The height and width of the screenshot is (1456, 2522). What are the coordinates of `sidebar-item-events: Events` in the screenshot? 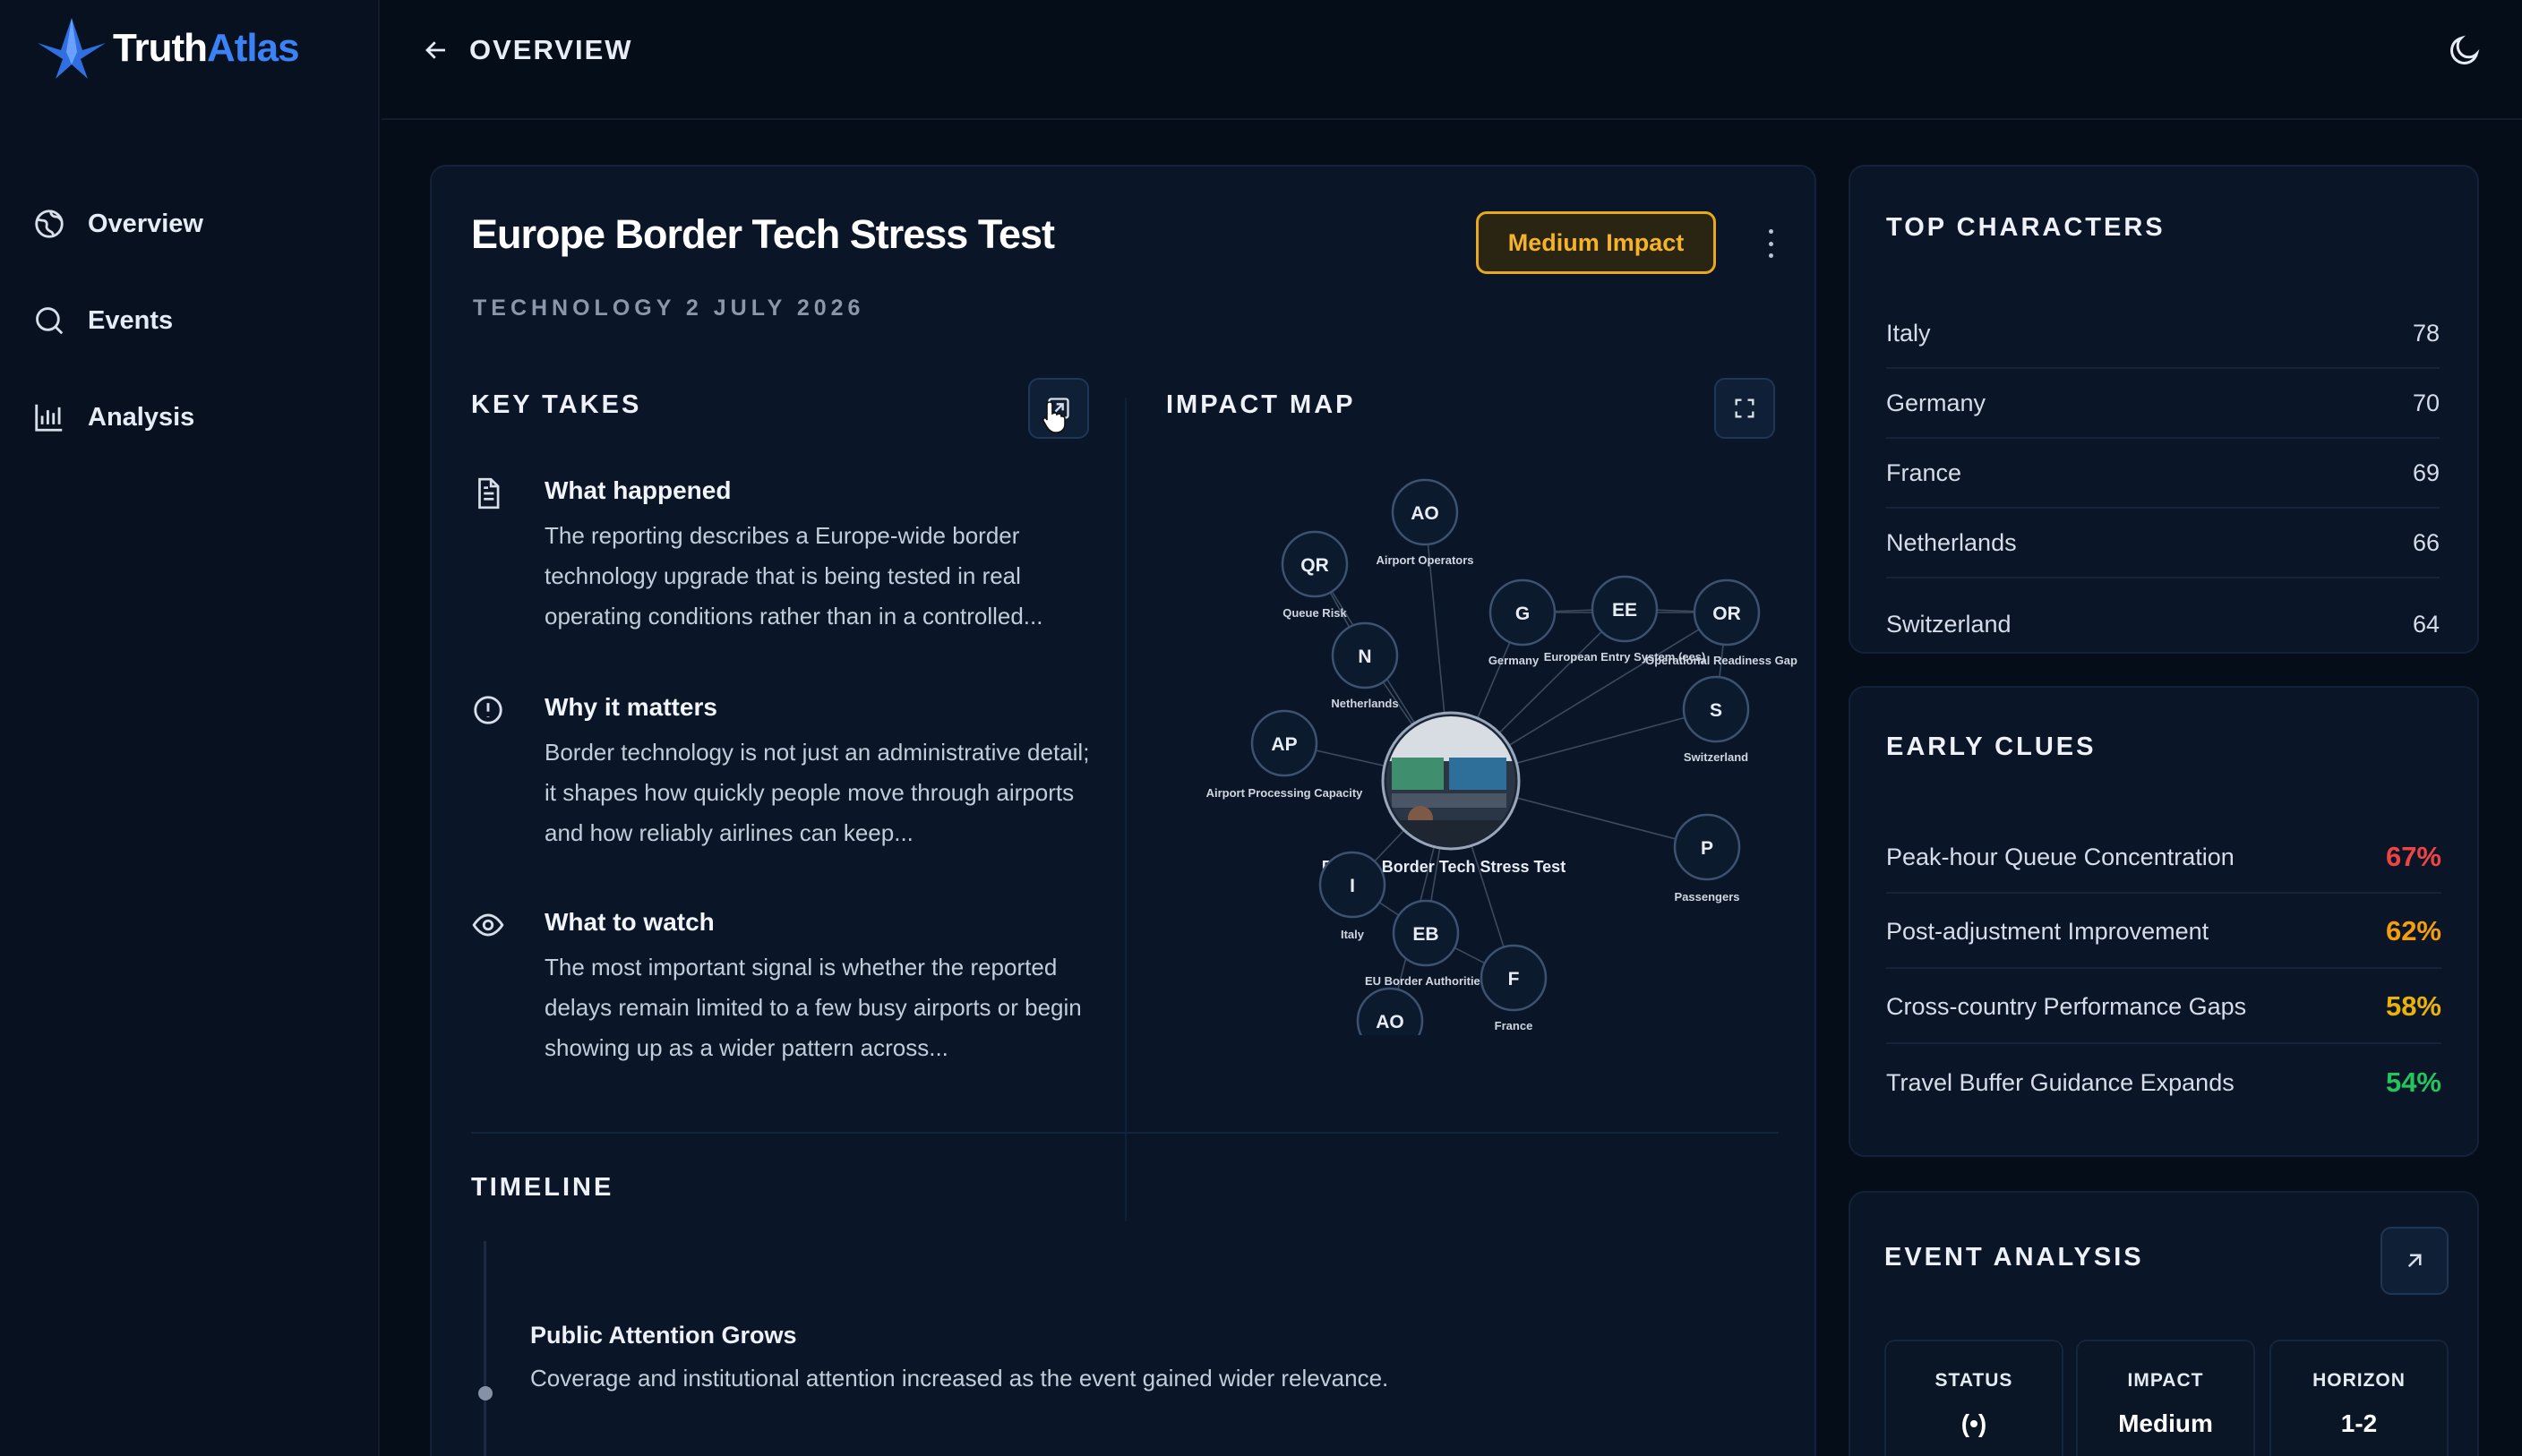 It's located at (118, 320).